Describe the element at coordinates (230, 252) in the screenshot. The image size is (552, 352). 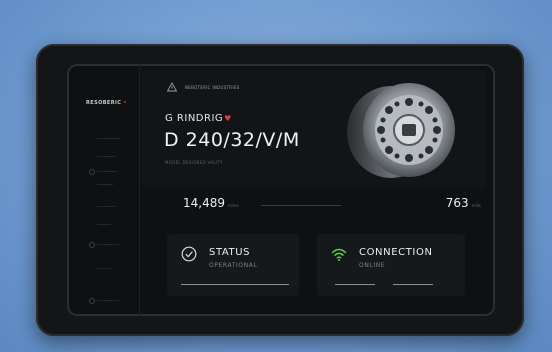
I see `status-title: STATUS` at that location.